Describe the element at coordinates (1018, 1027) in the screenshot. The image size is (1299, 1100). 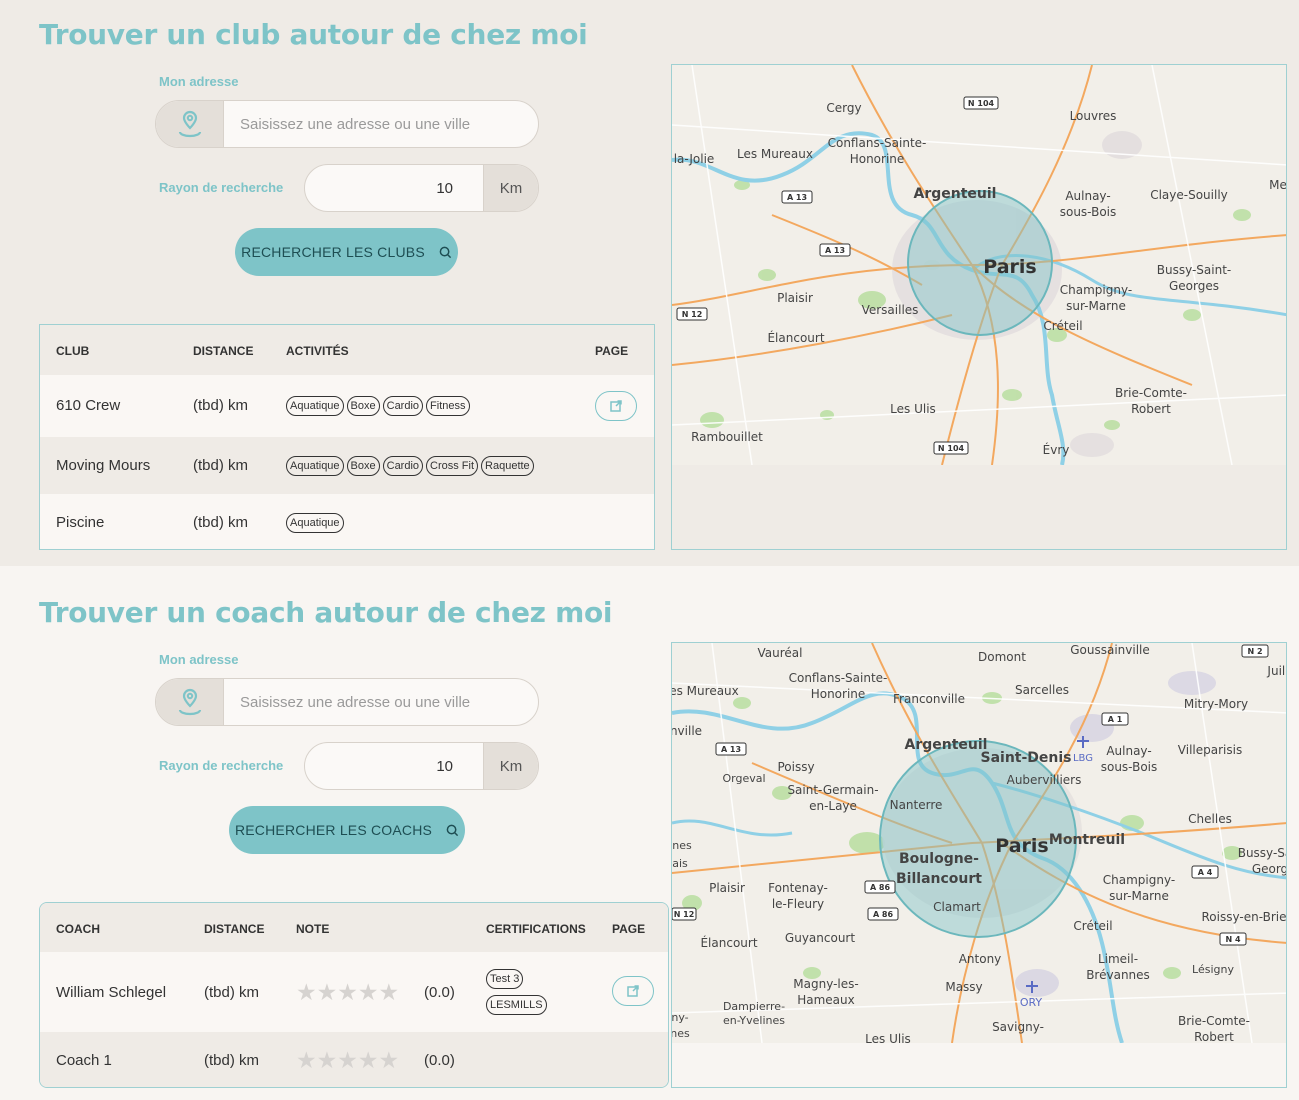
I see `map-place-label: Savigny-` at that location.